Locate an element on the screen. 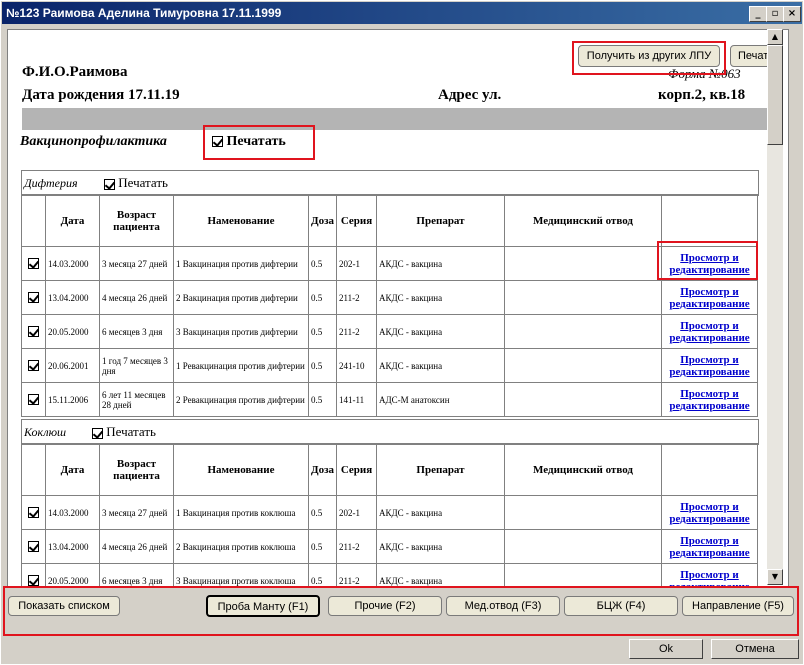 Image resolution: width=804 pixels, height=665 pixels. patient-dob: Дата рождения 17.11.19 is located at coordinates (101, 95).